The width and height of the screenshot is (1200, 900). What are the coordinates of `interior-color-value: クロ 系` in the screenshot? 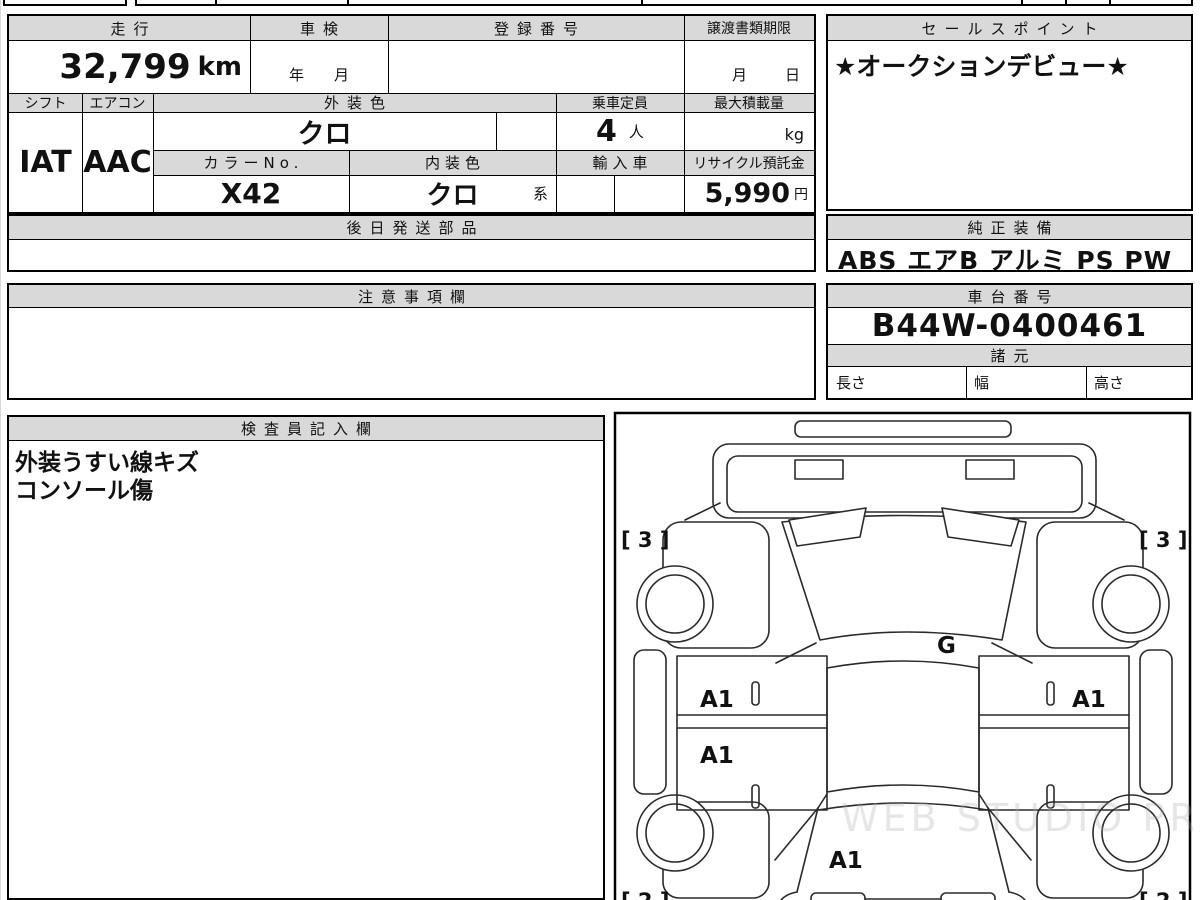 It's located at (487, 196).